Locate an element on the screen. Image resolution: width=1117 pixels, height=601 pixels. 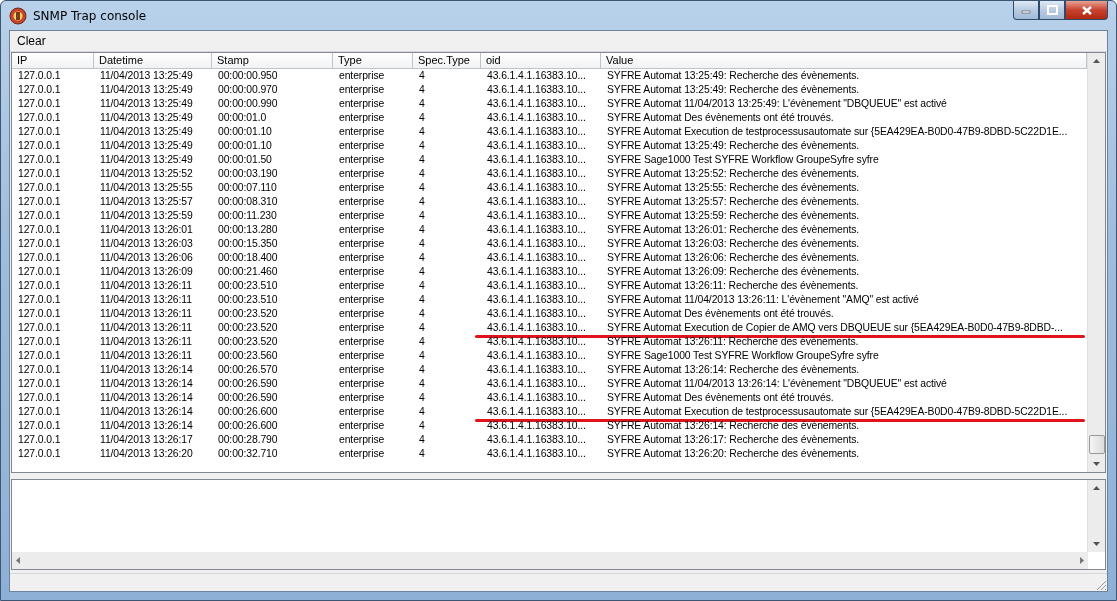
column-header: Type is located at coordinates (373, 60).